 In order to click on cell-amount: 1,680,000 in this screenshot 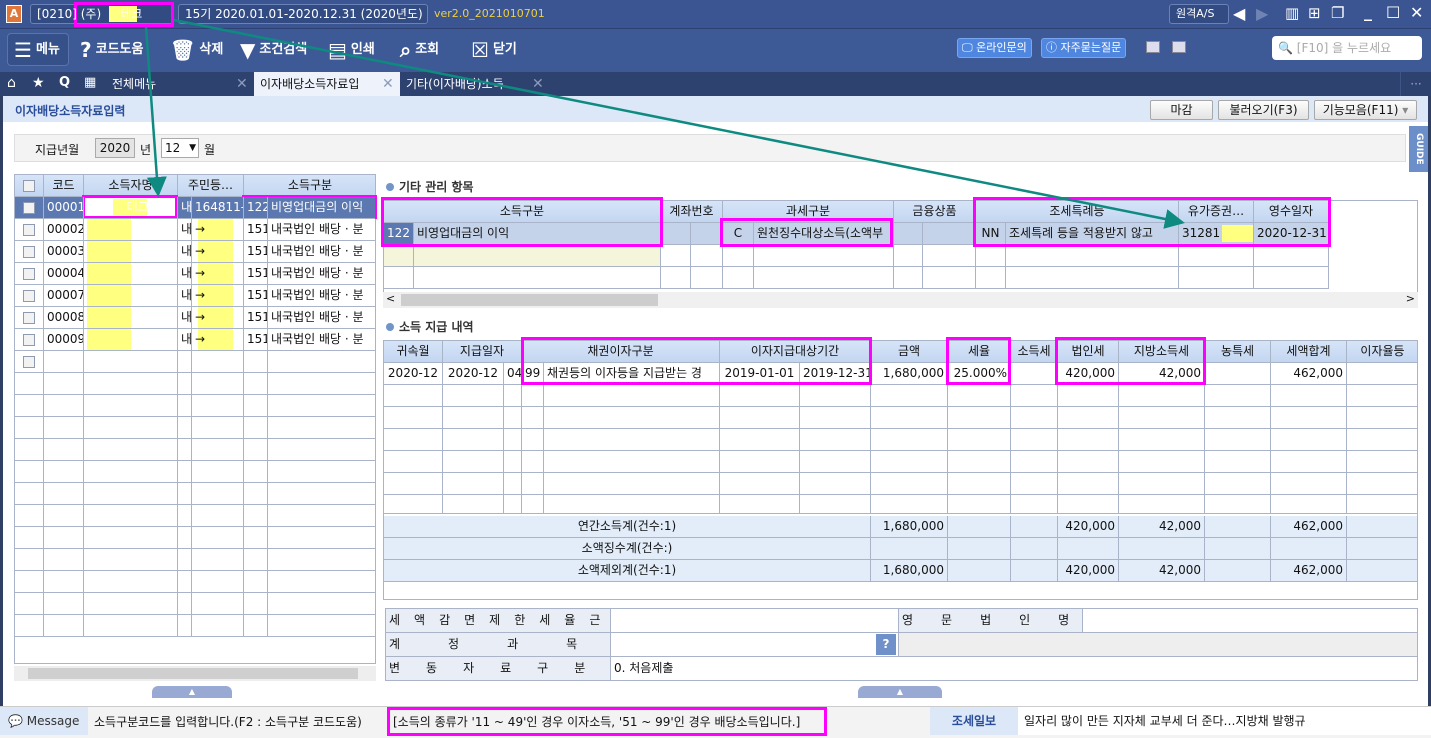, I will do `click(909, 374)`.